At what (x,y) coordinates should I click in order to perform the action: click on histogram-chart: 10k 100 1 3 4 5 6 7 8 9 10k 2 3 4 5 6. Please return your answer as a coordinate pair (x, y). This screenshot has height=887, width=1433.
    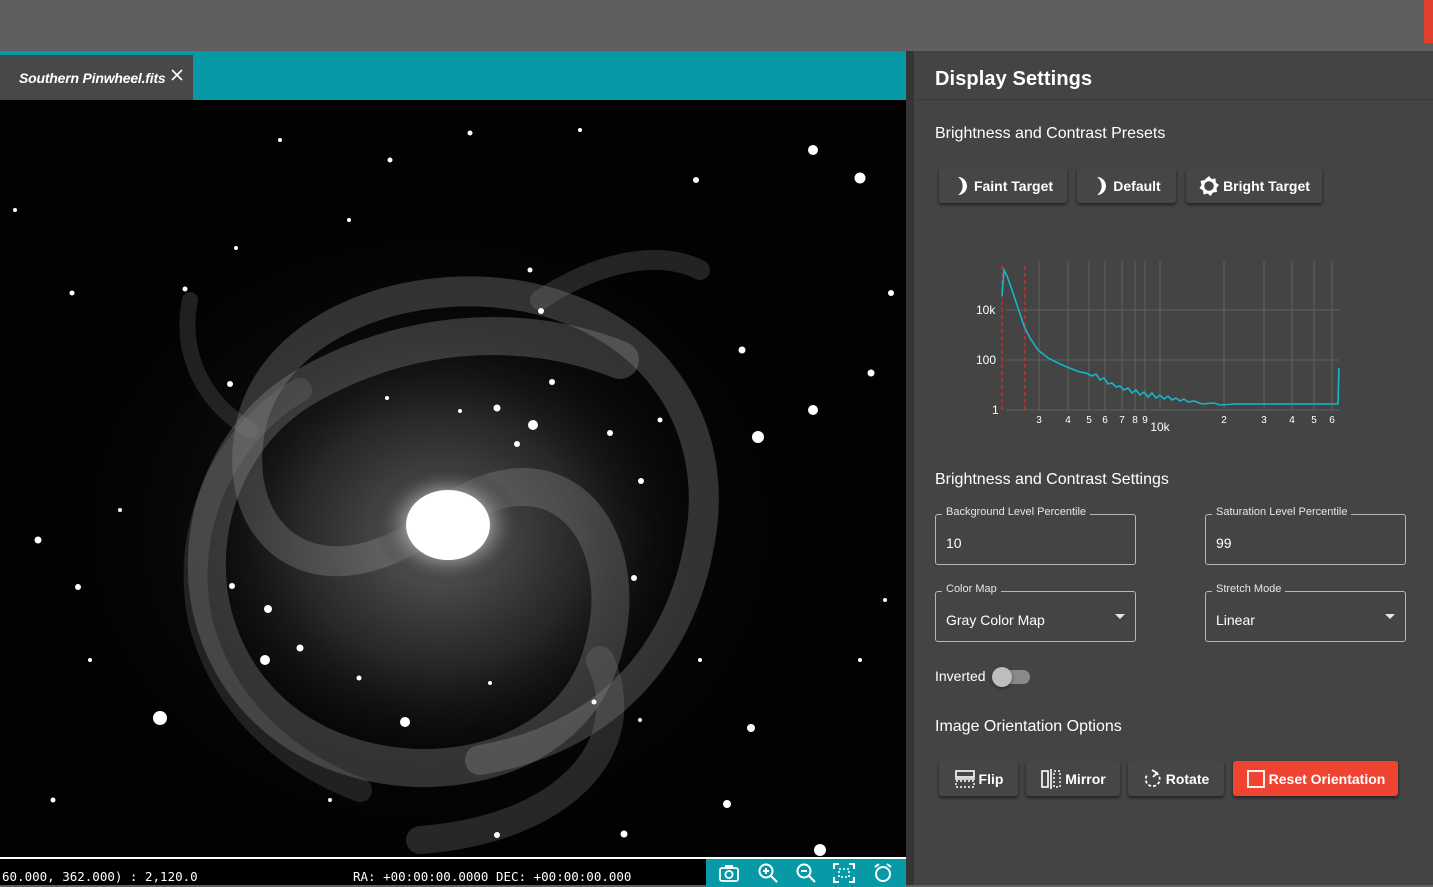
    Looking at the image, I should click on (1158, 347).